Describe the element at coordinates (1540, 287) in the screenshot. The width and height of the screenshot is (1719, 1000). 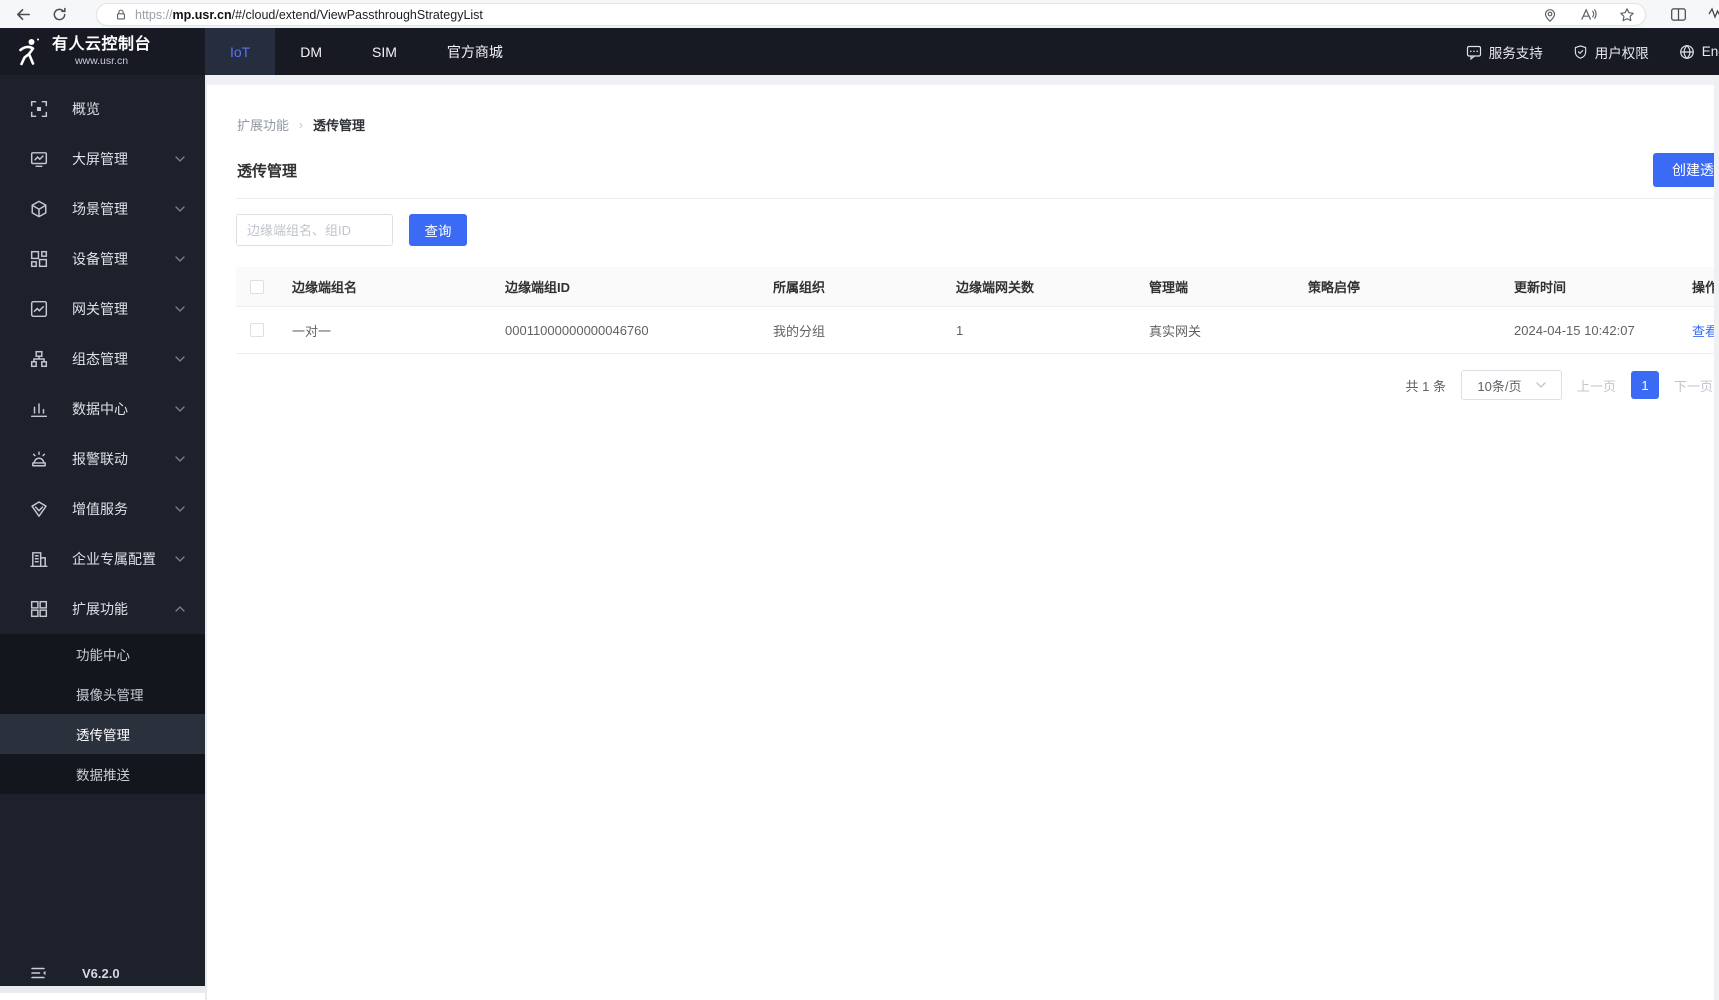
I see `header-update-time: 更新时间` at that location.